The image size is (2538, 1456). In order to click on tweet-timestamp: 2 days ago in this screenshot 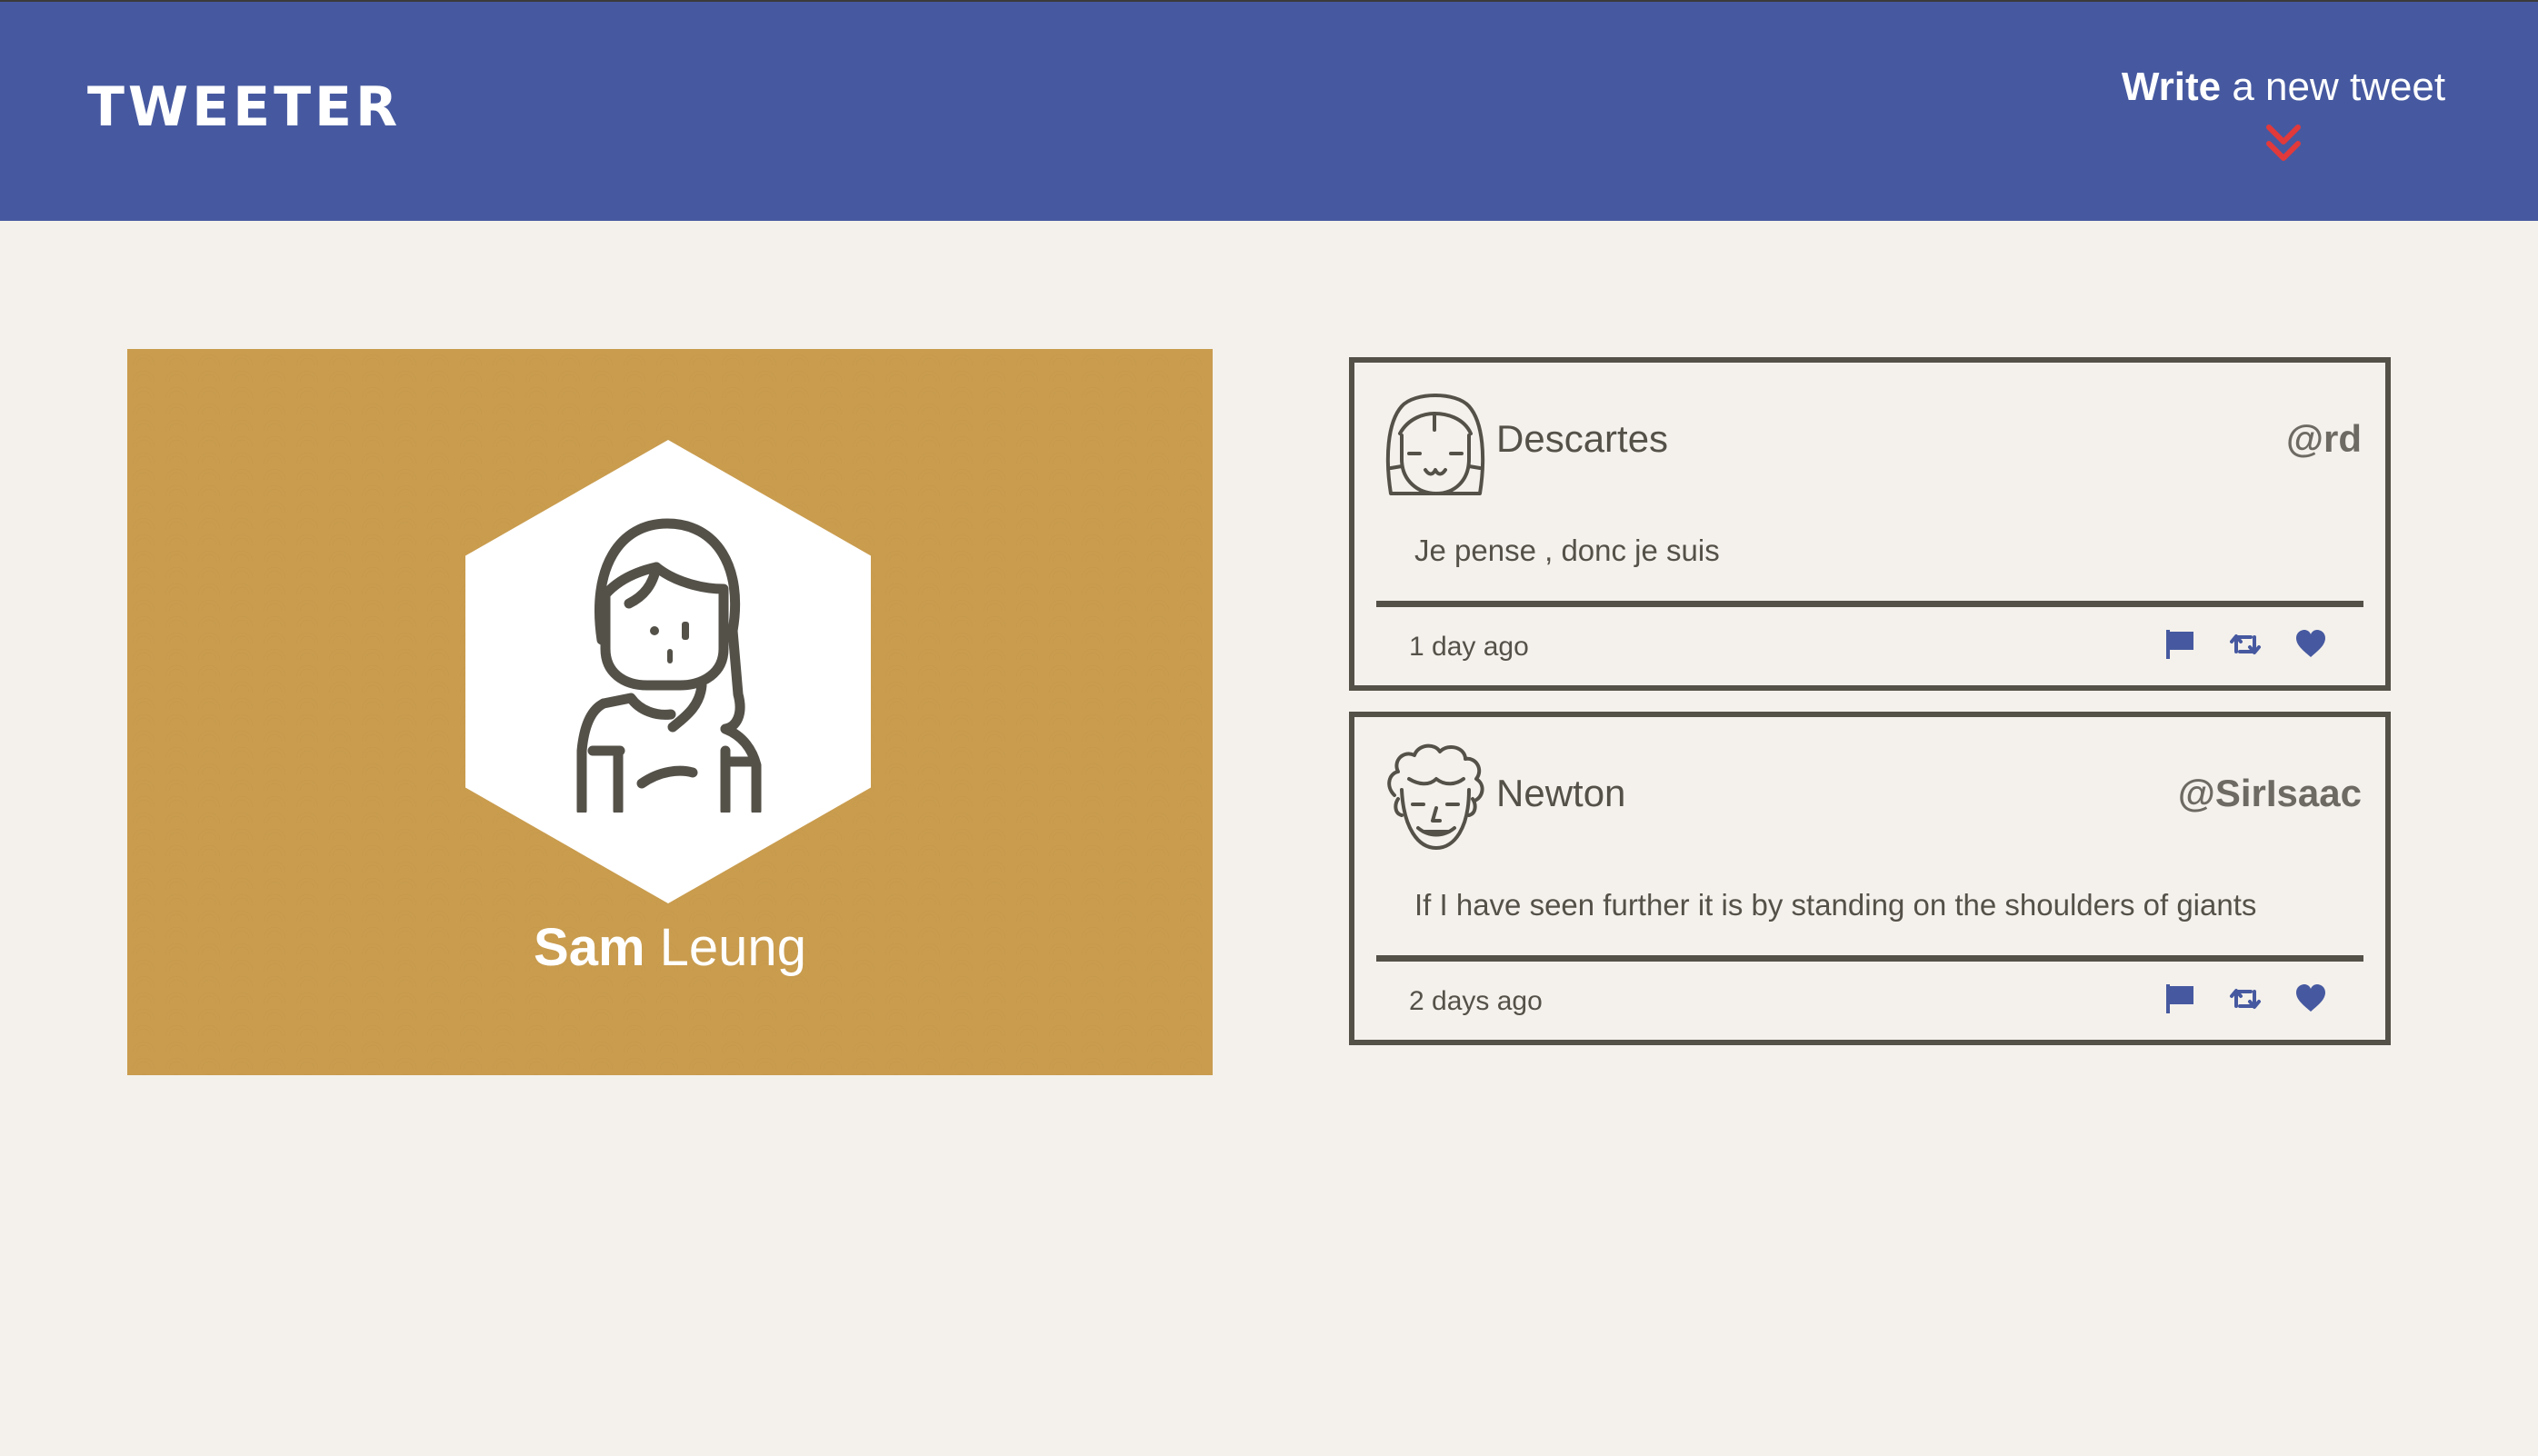, I will do `click(1476, 1001)`.